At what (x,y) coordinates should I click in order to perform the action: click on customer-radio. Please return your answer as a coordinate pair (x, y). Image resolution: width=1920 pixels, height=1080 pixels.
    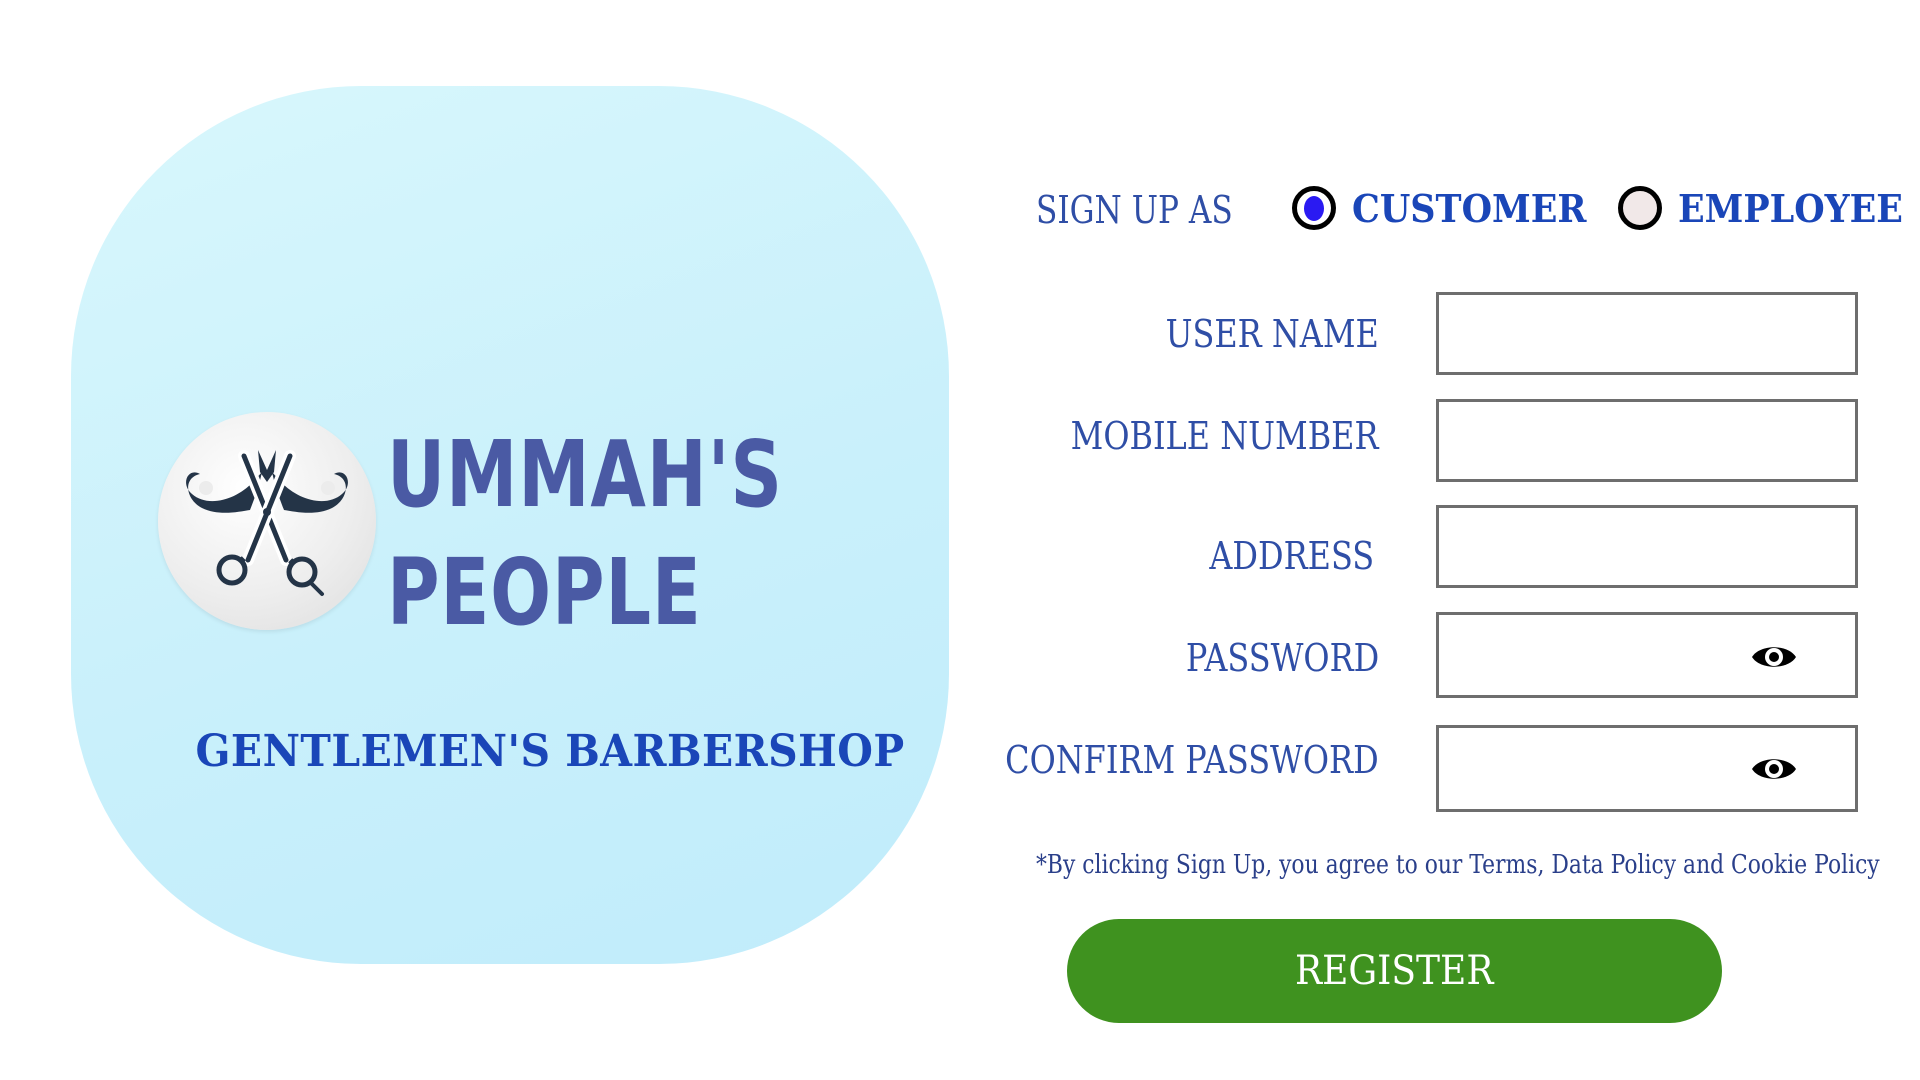
    Looking at the image, I should click on (1314, 208).